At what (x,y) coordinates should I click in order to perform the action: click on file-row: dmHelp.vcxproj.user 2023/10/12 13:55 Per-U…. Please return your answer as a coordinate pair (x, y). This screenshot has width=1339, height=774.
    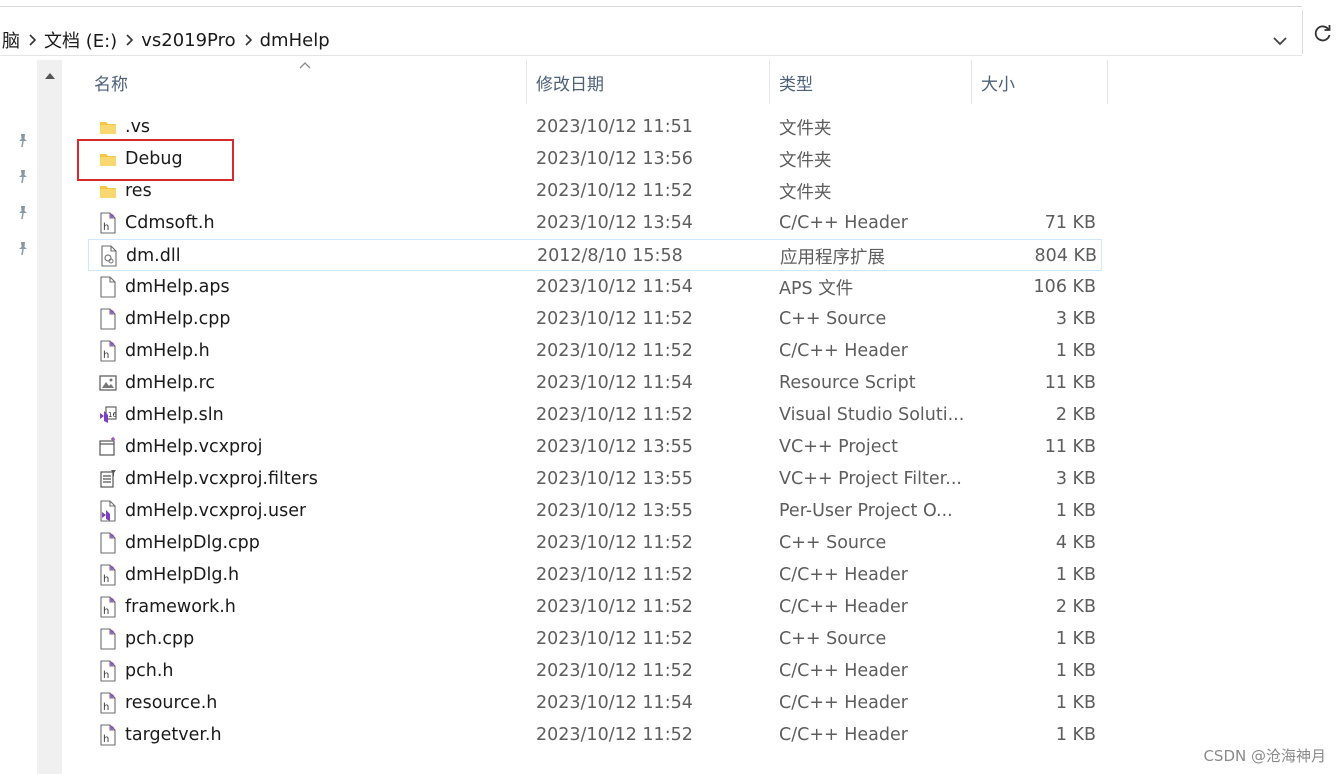
    Looking at the image, I should click on (595, 511).